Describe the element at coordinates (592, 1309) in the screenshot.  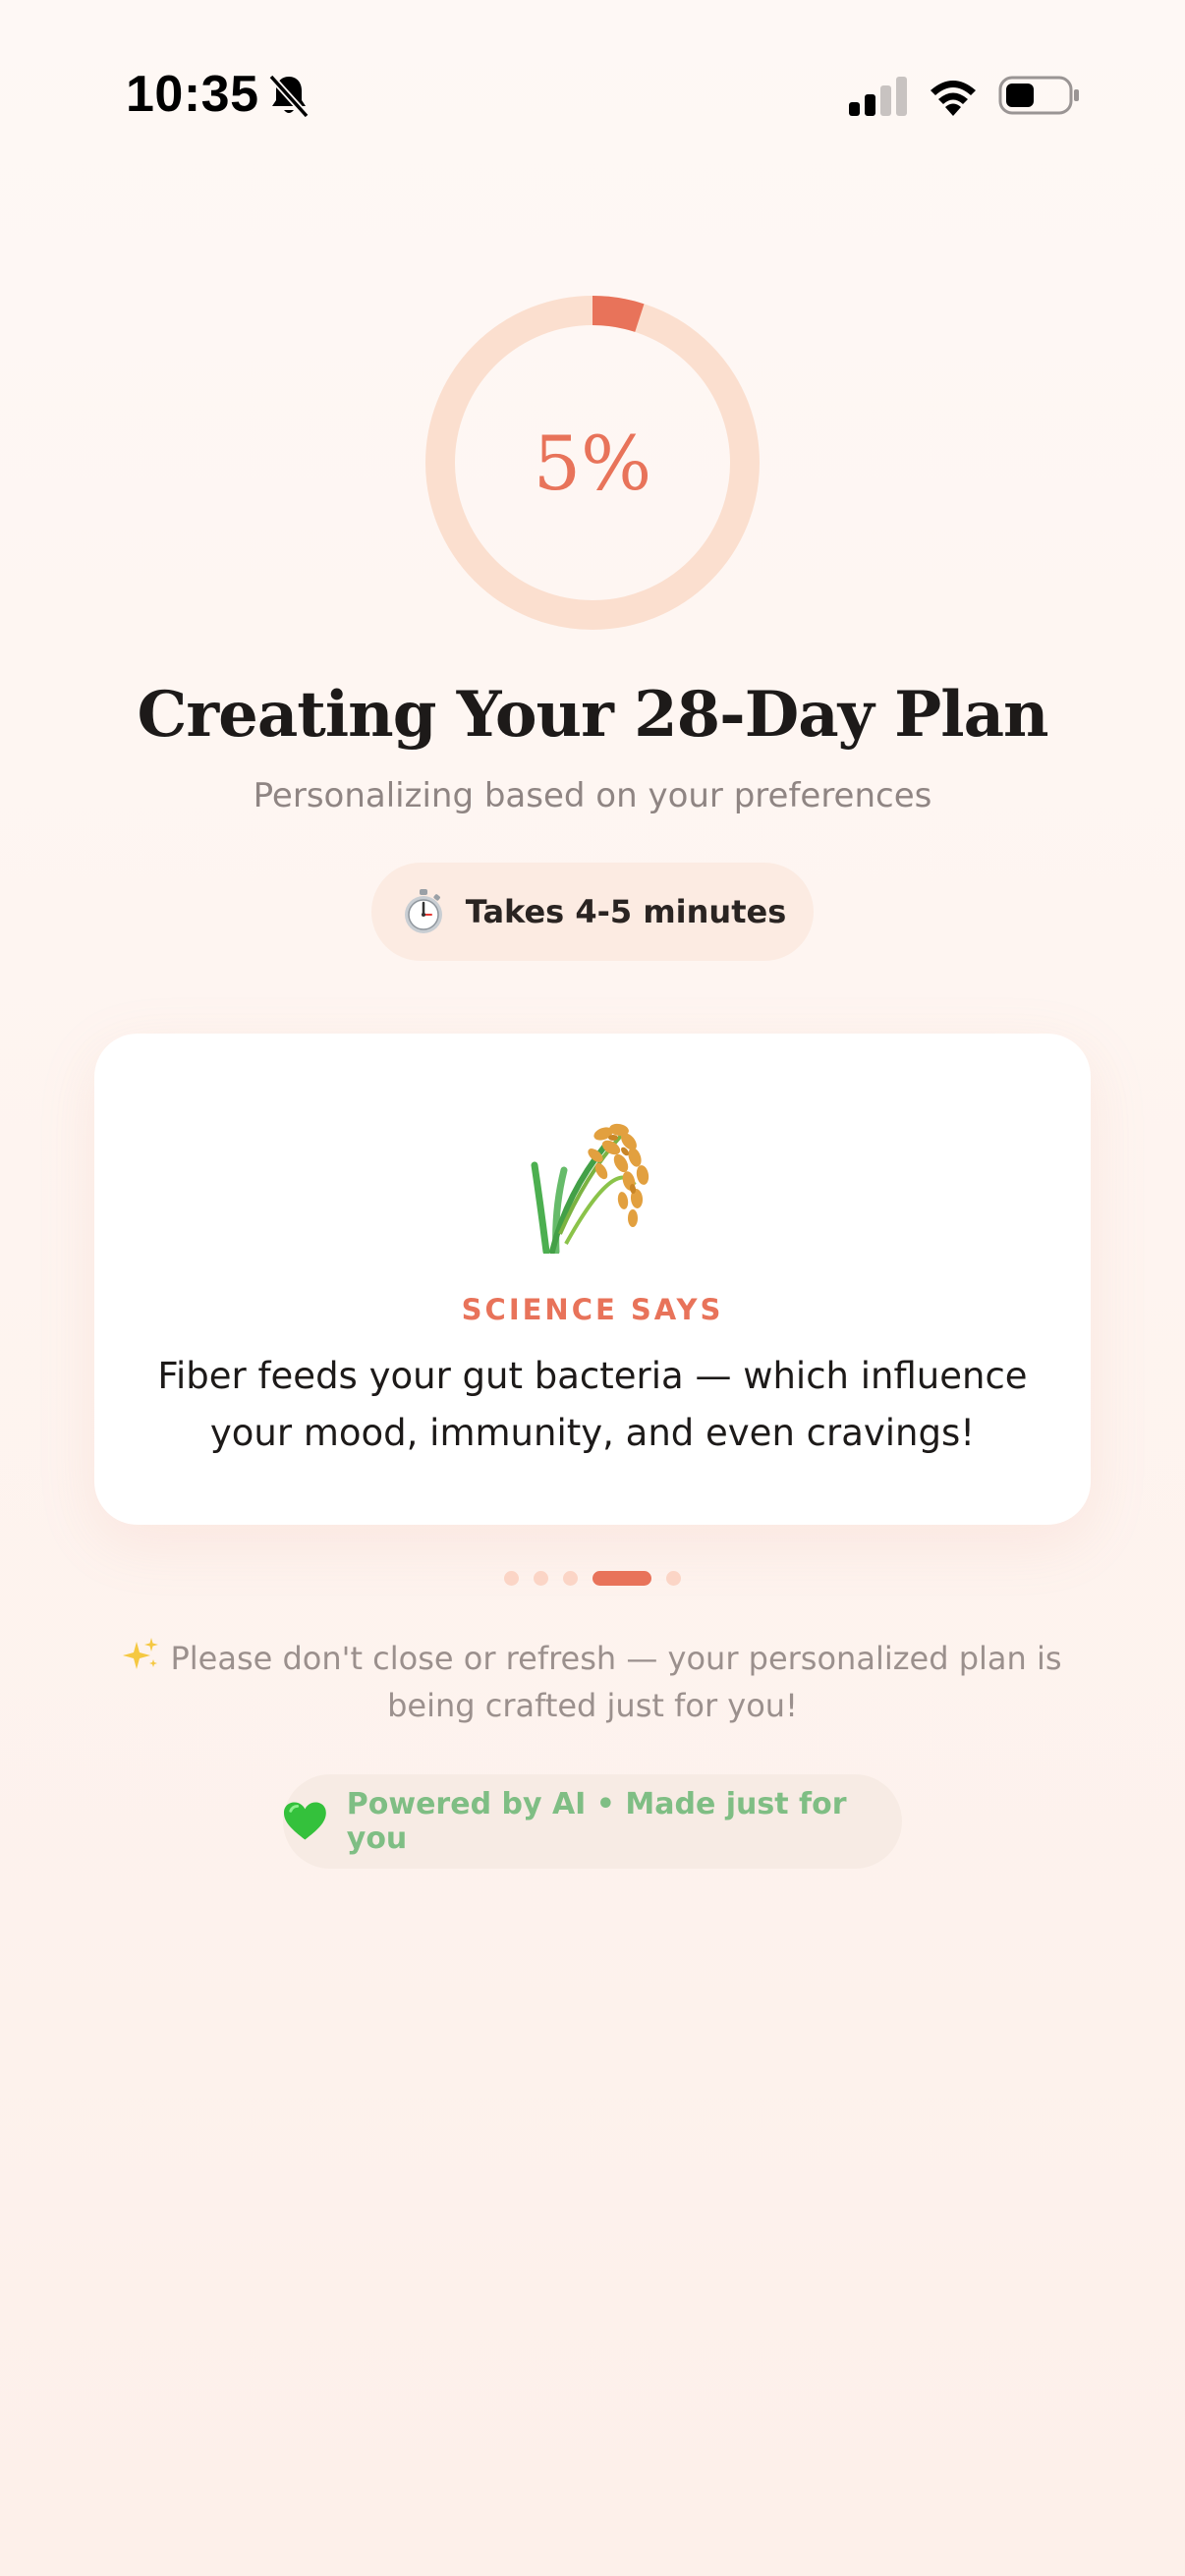
I see `card-label: SCIENCE SAYS` at that location.